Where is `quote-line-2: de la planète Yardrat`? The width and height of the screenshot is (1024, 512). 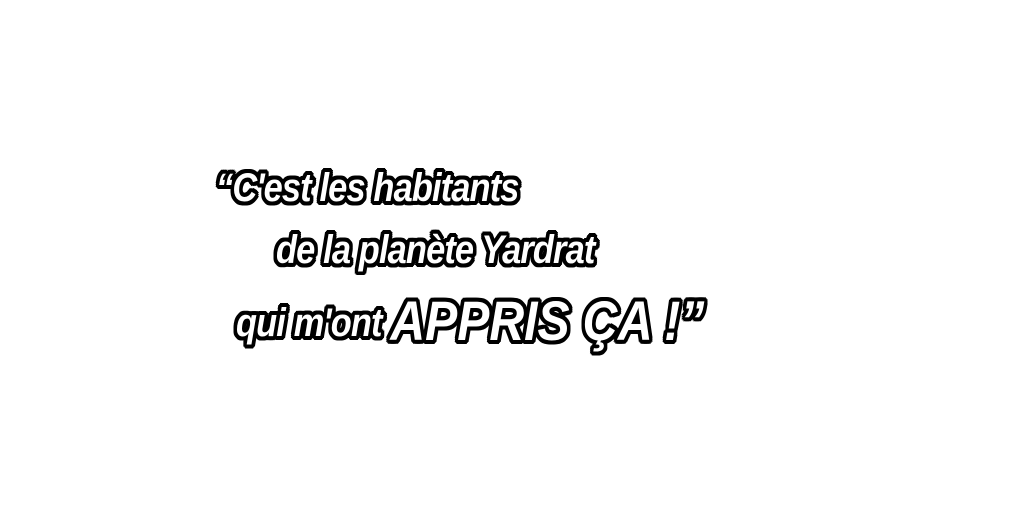 quote-line-2: de la planète Yardrat is located at coordinates (435, 250).